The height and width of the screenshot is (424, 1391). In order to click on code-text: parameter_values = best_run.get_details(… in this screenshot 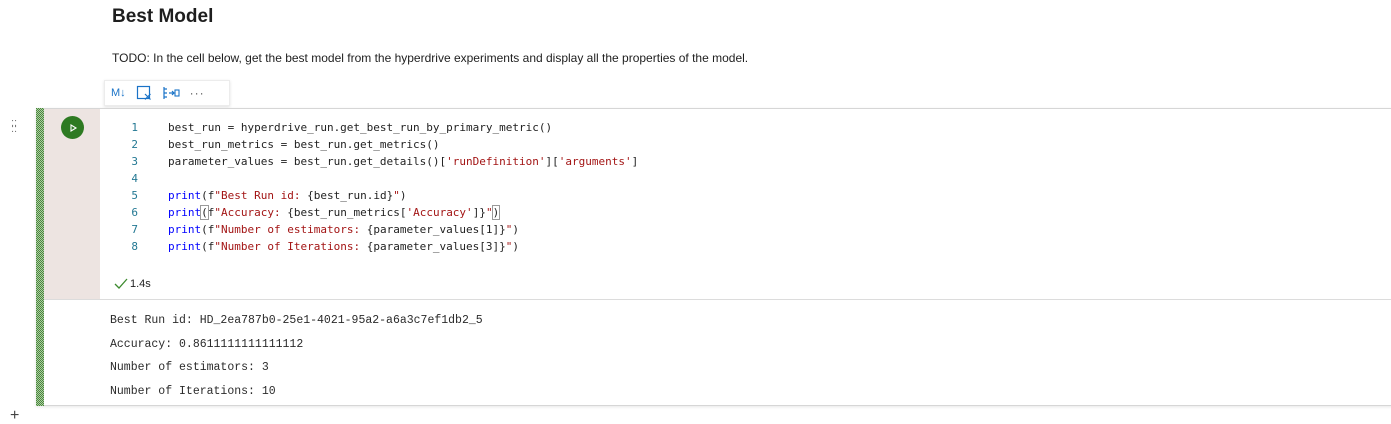, I will do `click(403, 161)`.